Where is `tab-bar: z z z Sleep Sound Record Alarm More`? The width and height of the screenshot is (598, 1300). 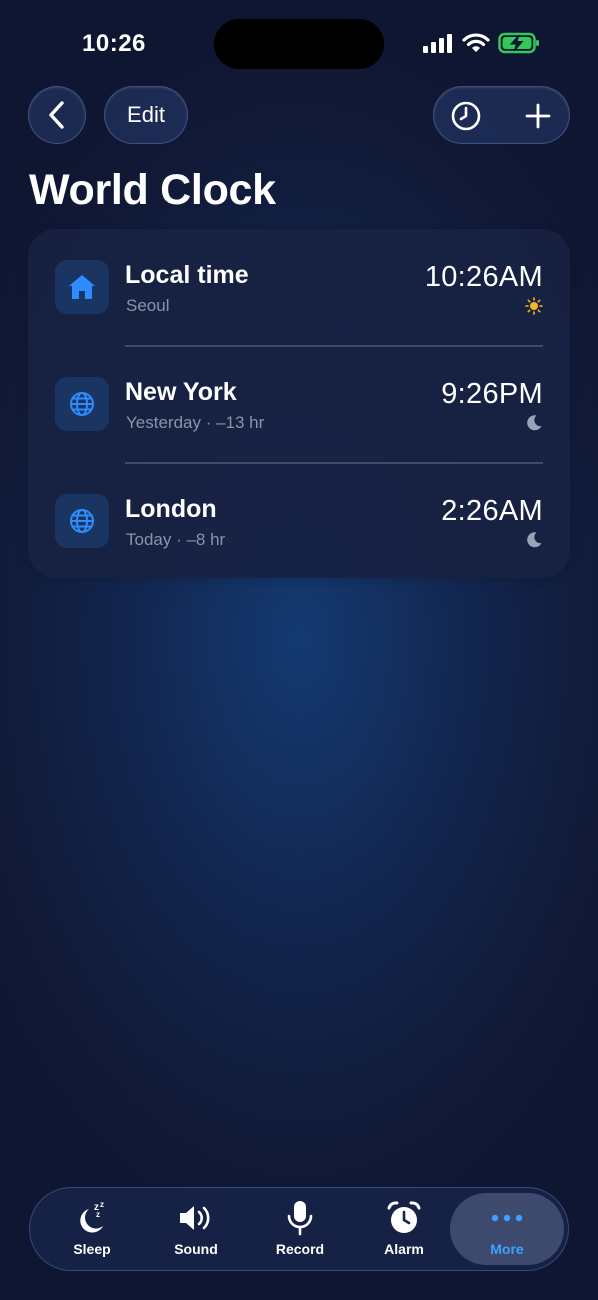 tab-bar: z z z Sleep Sound Record Alarm More is located at coordinates (299, 1229).